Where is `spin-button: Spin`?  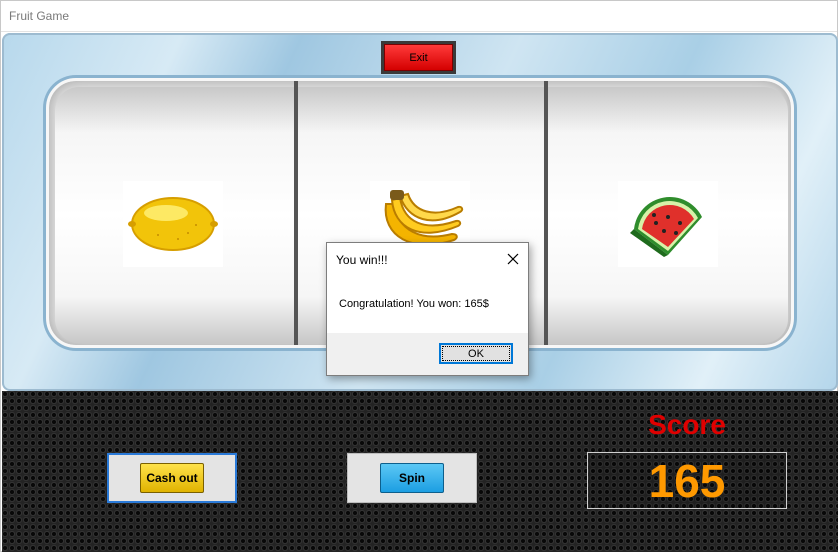
spin-button: Spin is located at coordinates (412, 478).